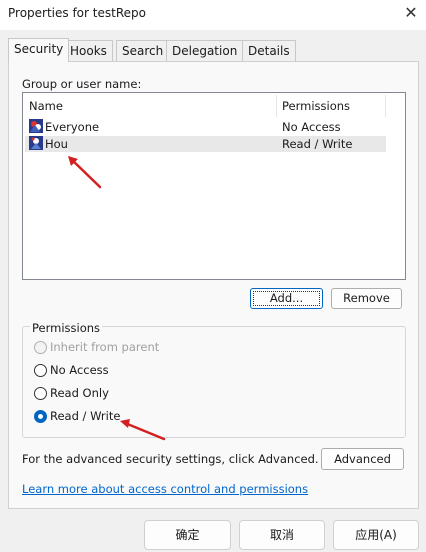  Describe the element at coordinates (205, 50) in the screenshot. I see `tab-delegation: Delegation` at that location.